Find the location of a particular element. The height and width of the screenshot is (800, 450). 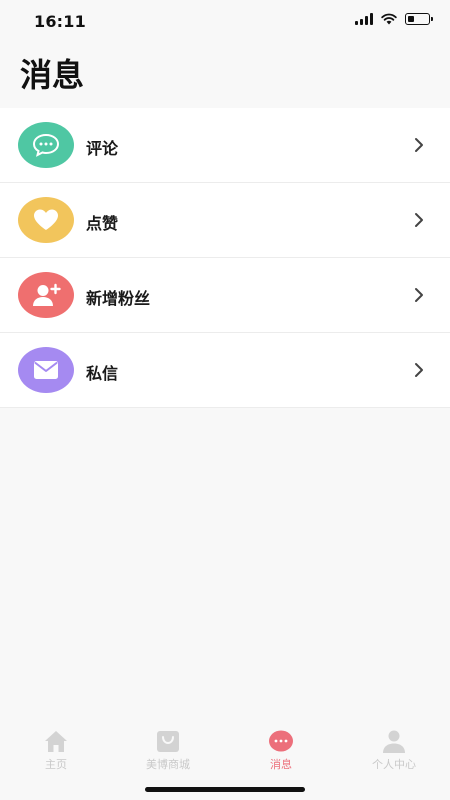

tab-label: 个人中心 is located at coordinates (394, 764).